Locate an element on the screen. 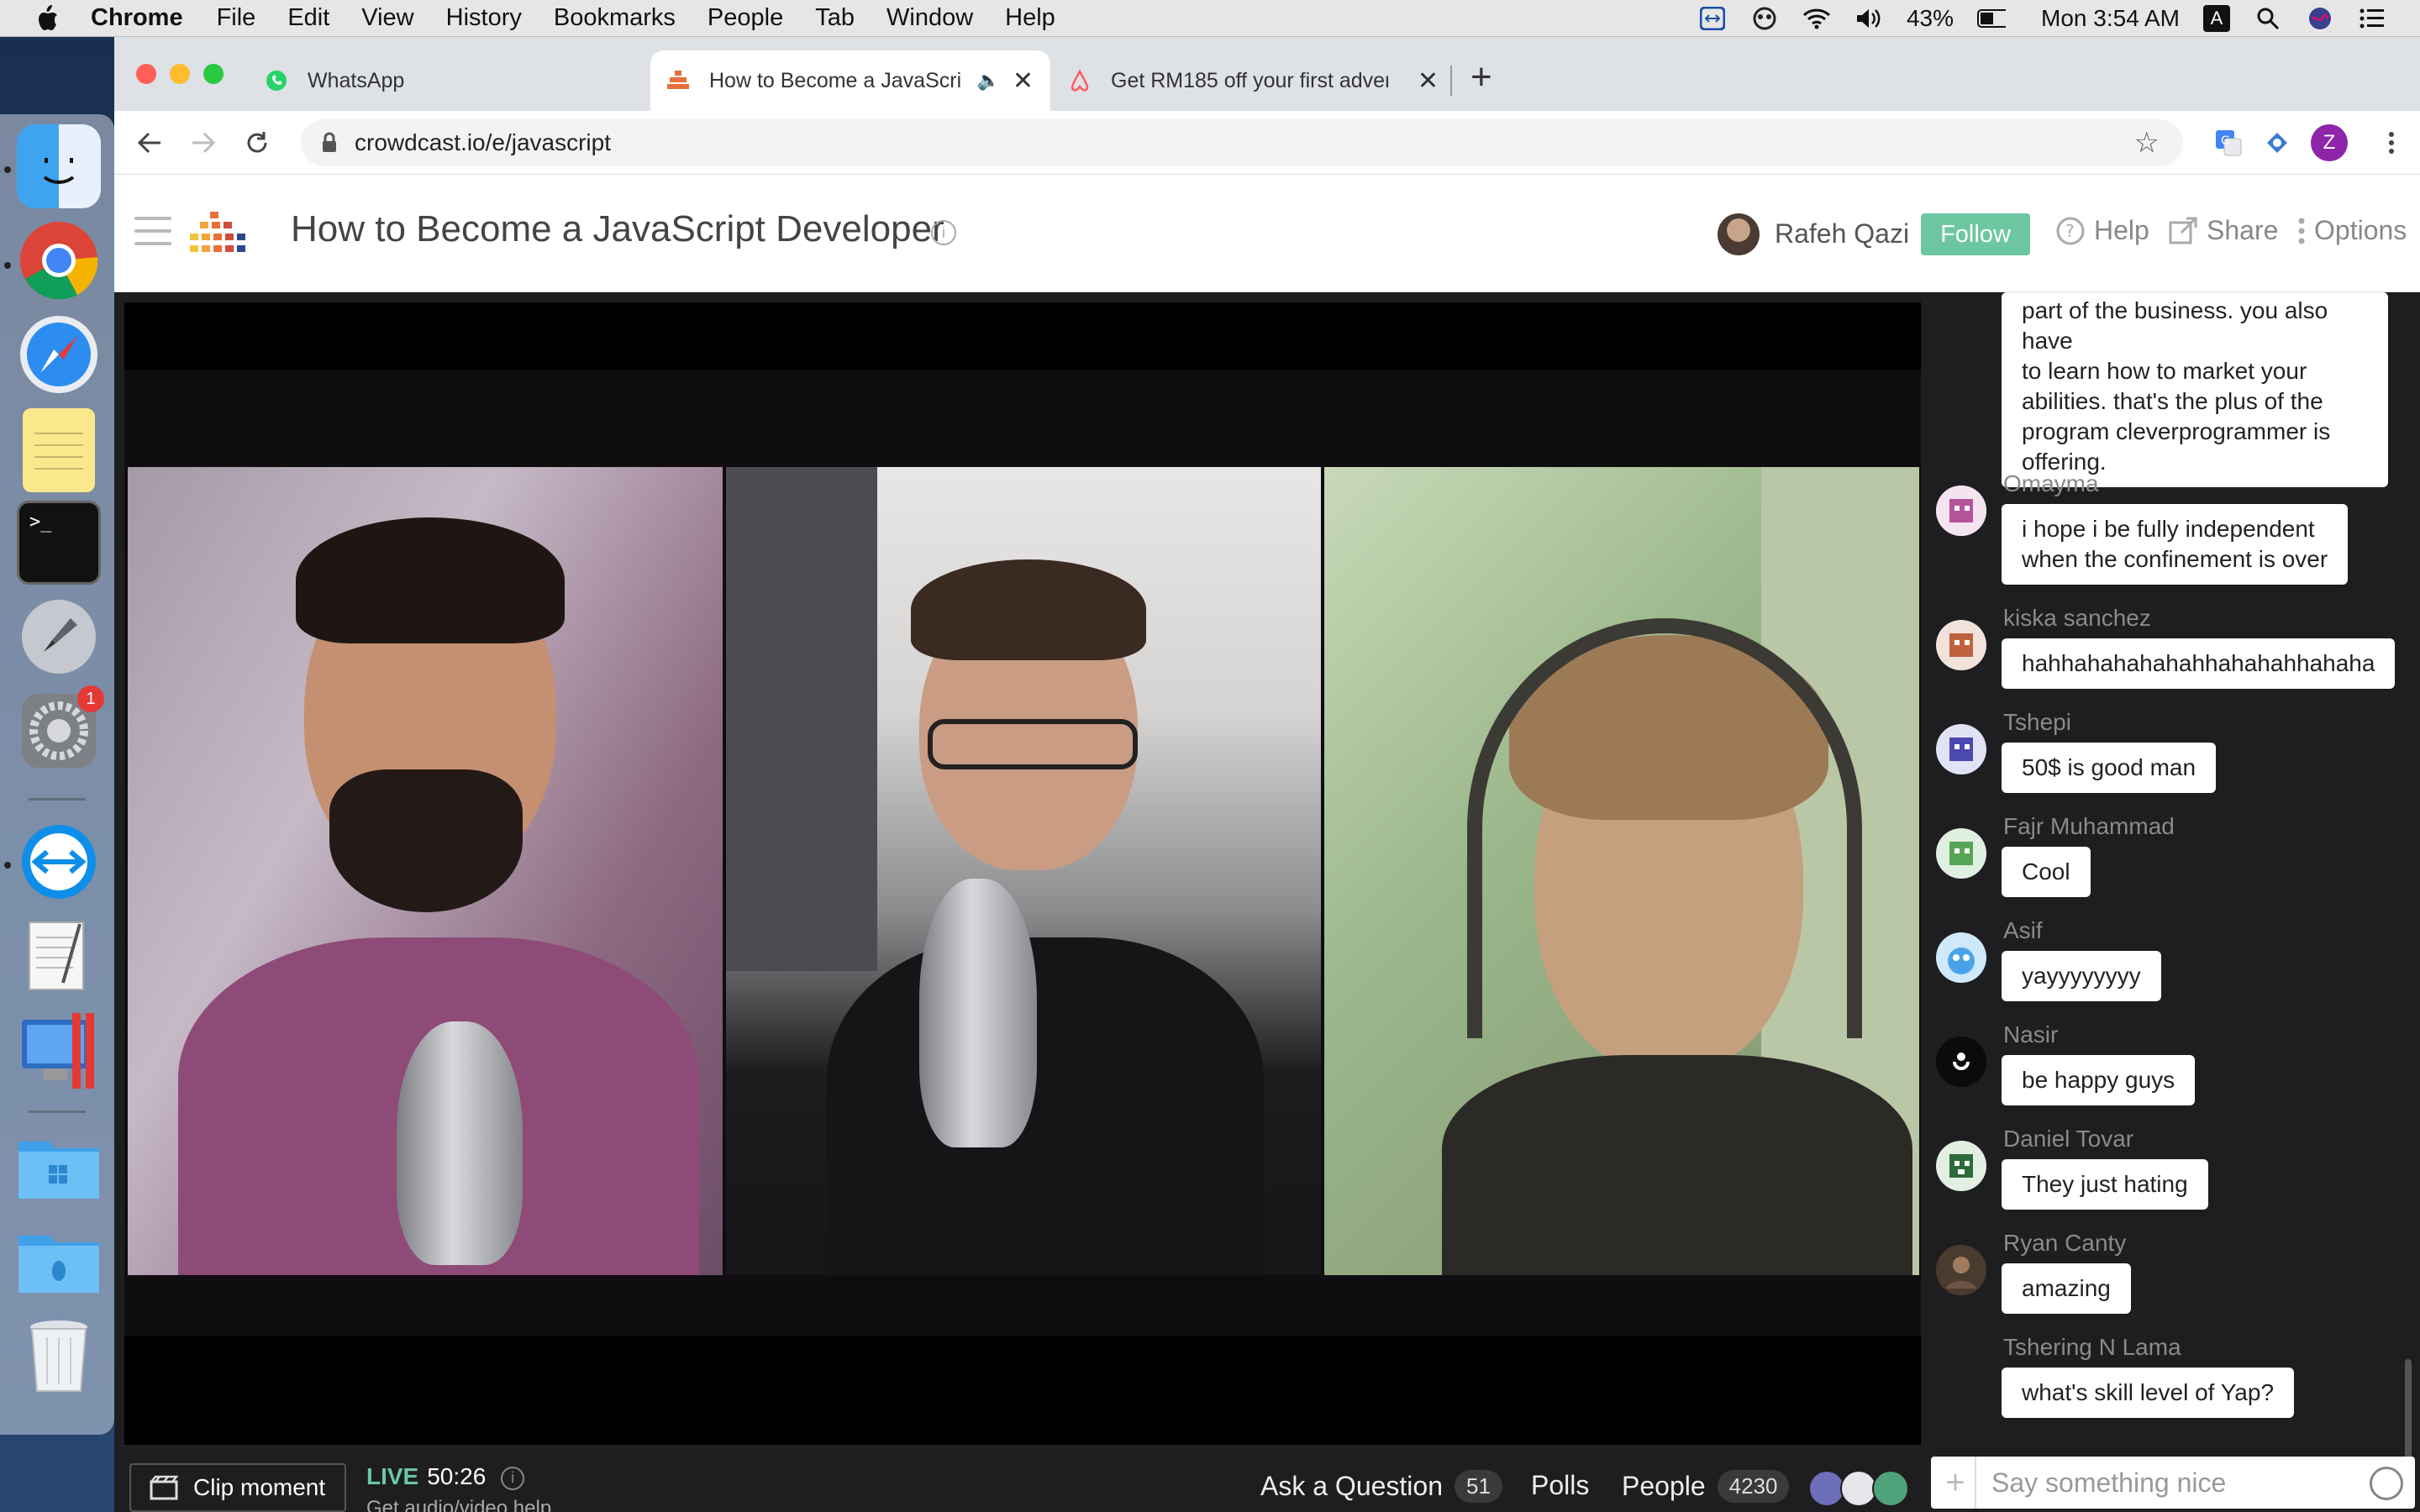 This screenshot has height=1512, width=2420. crowdcast-logo is located at coordinates (221, 233).